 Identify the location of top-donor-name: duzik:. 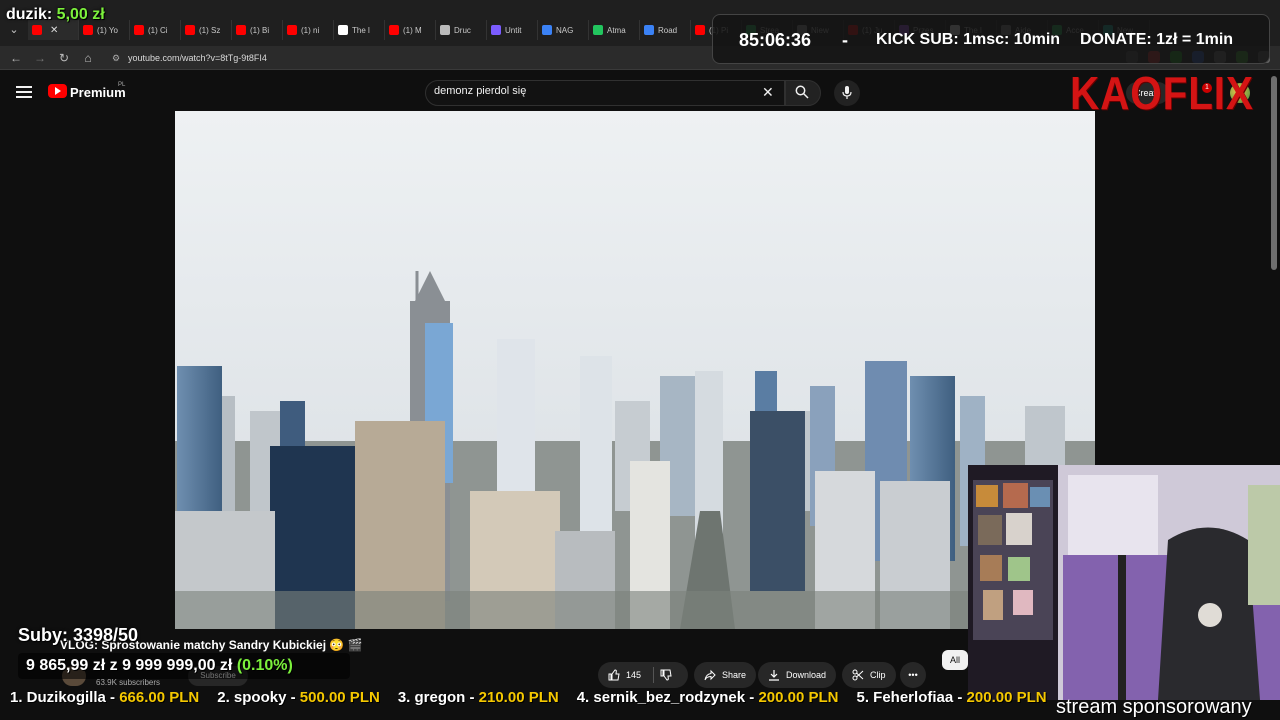
(29, 14).